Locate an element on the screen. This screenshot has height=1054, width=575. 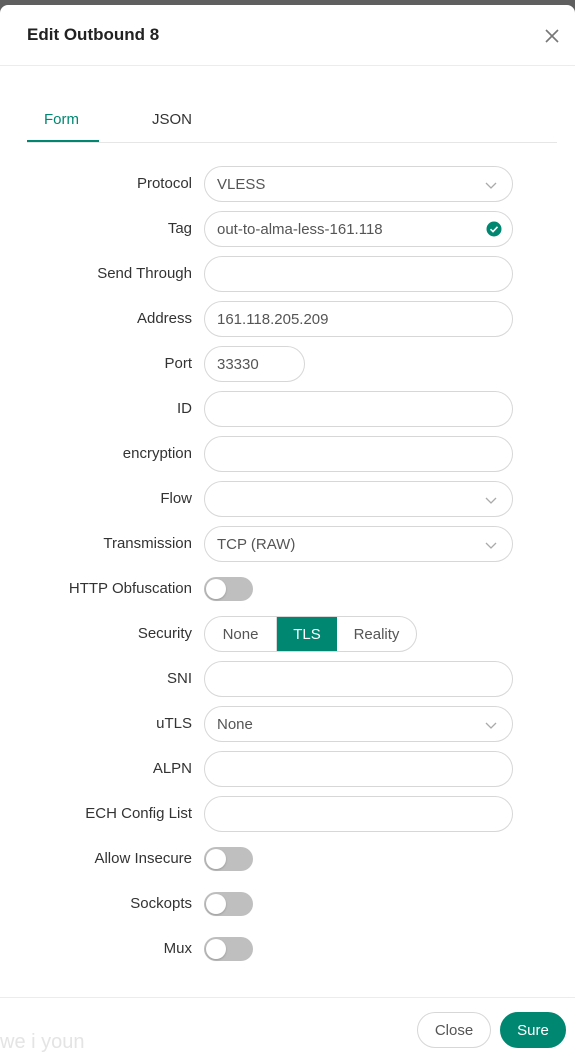
port-label: Port is located at coordinates (178, 363).